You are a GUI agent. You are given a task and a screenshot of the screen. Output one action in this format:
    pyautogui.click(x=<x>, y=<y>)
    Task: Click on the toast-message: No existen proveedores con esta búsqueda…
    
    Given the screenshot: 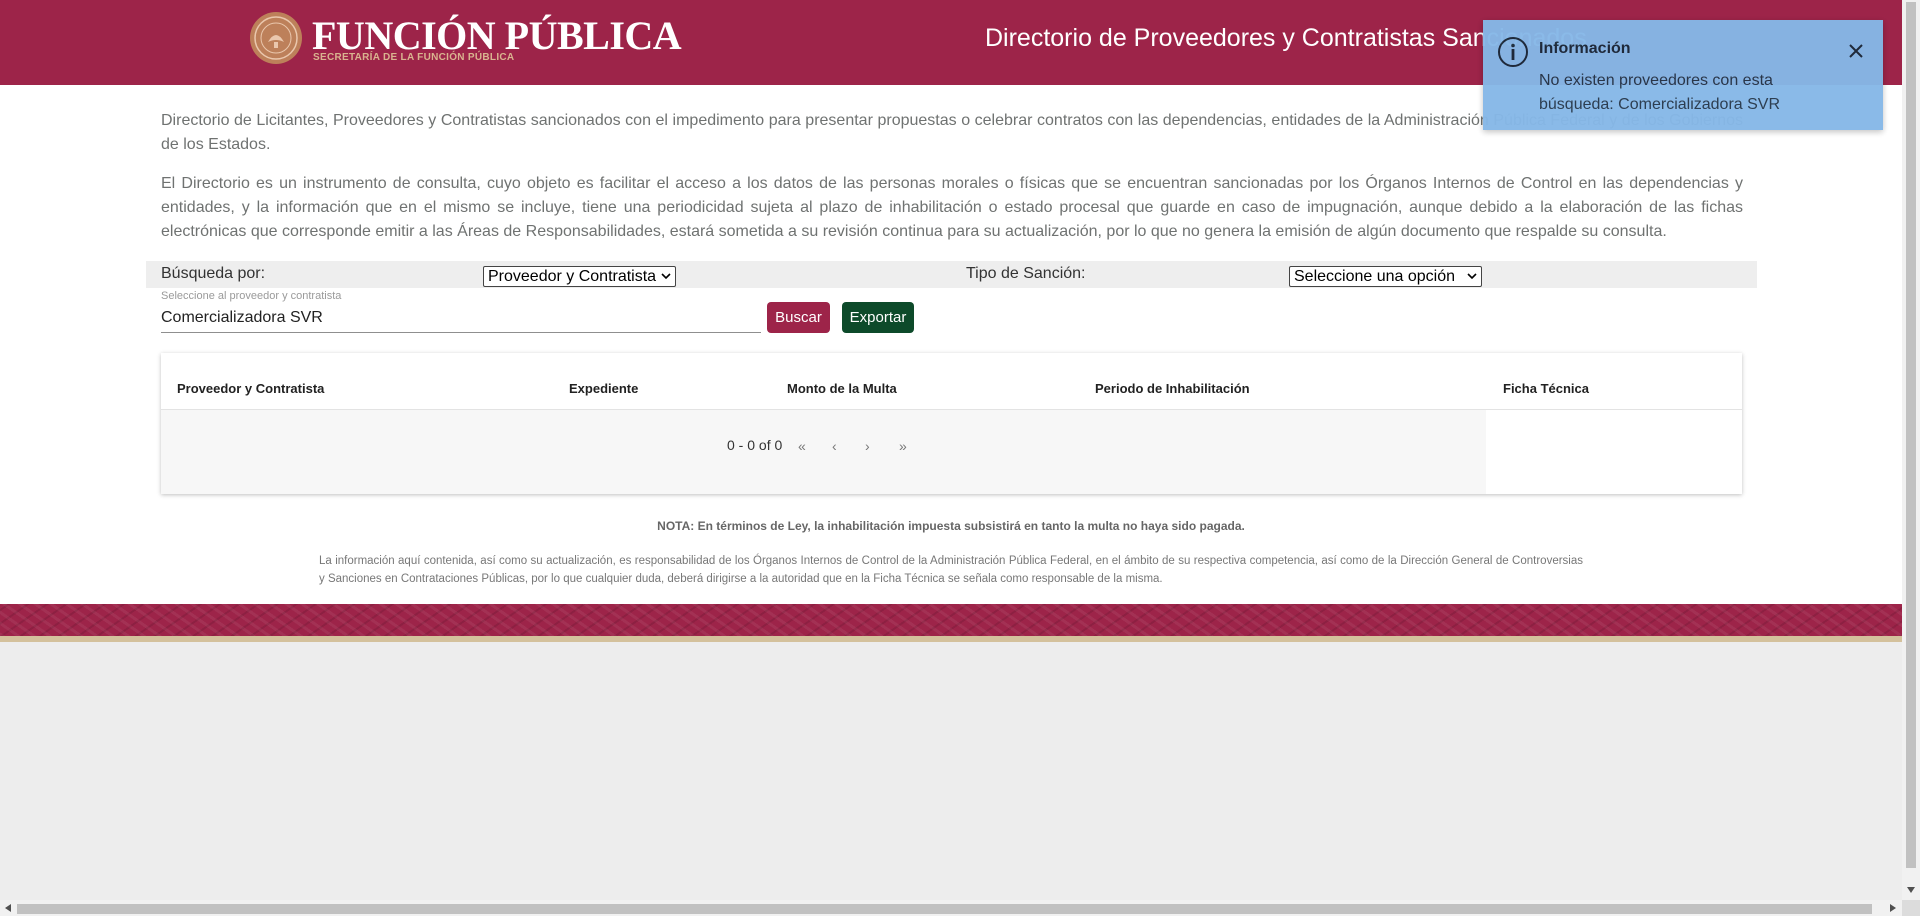 What is the action you would take?
    pyautogui.click(x=1660, y=92)
    